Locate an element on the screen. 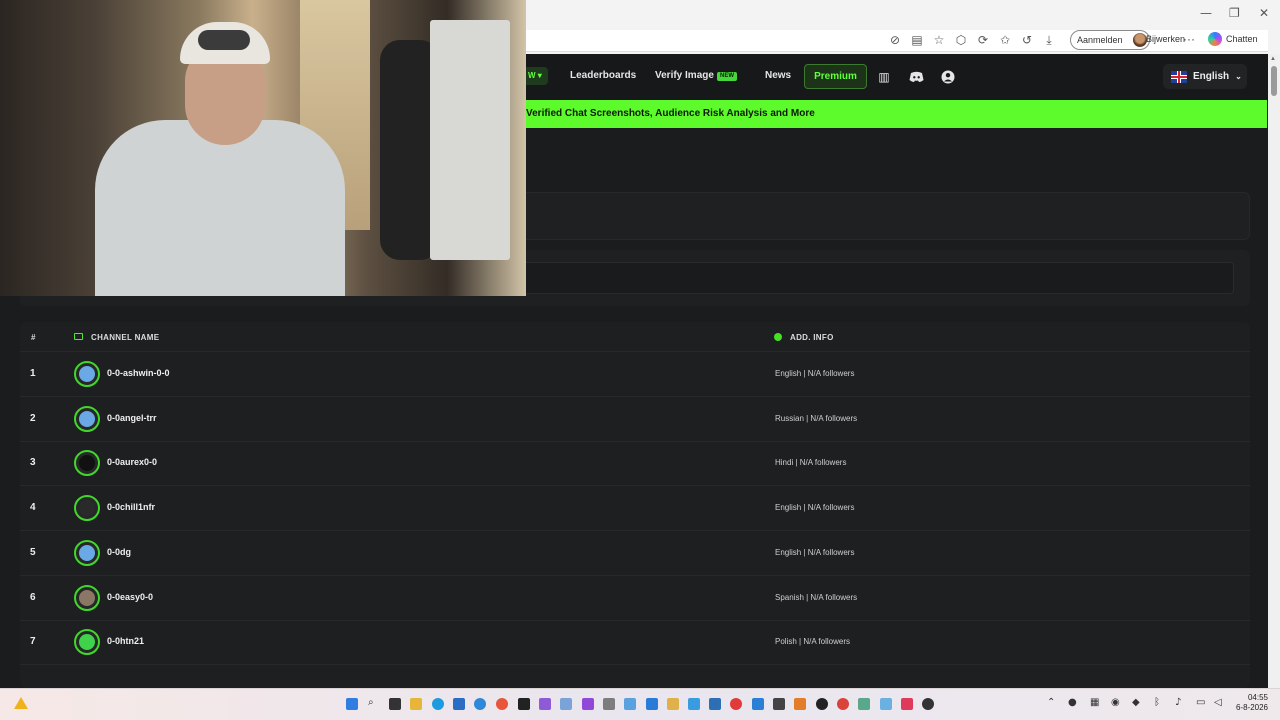 This screenshot has height=720, width=1280. microphone-icon: ♪ is located at coordinates (1178, 702).